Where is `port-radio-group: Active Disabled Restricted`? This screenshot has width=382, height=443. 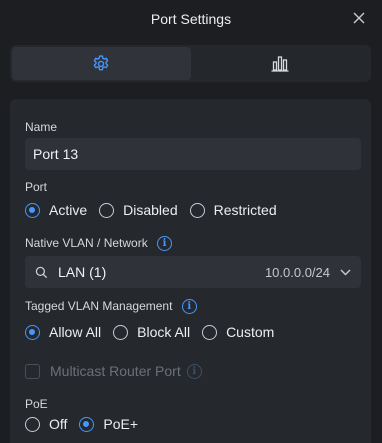 port-radio-group: Active Disabled Restricted is located at coordinates (157, 210).